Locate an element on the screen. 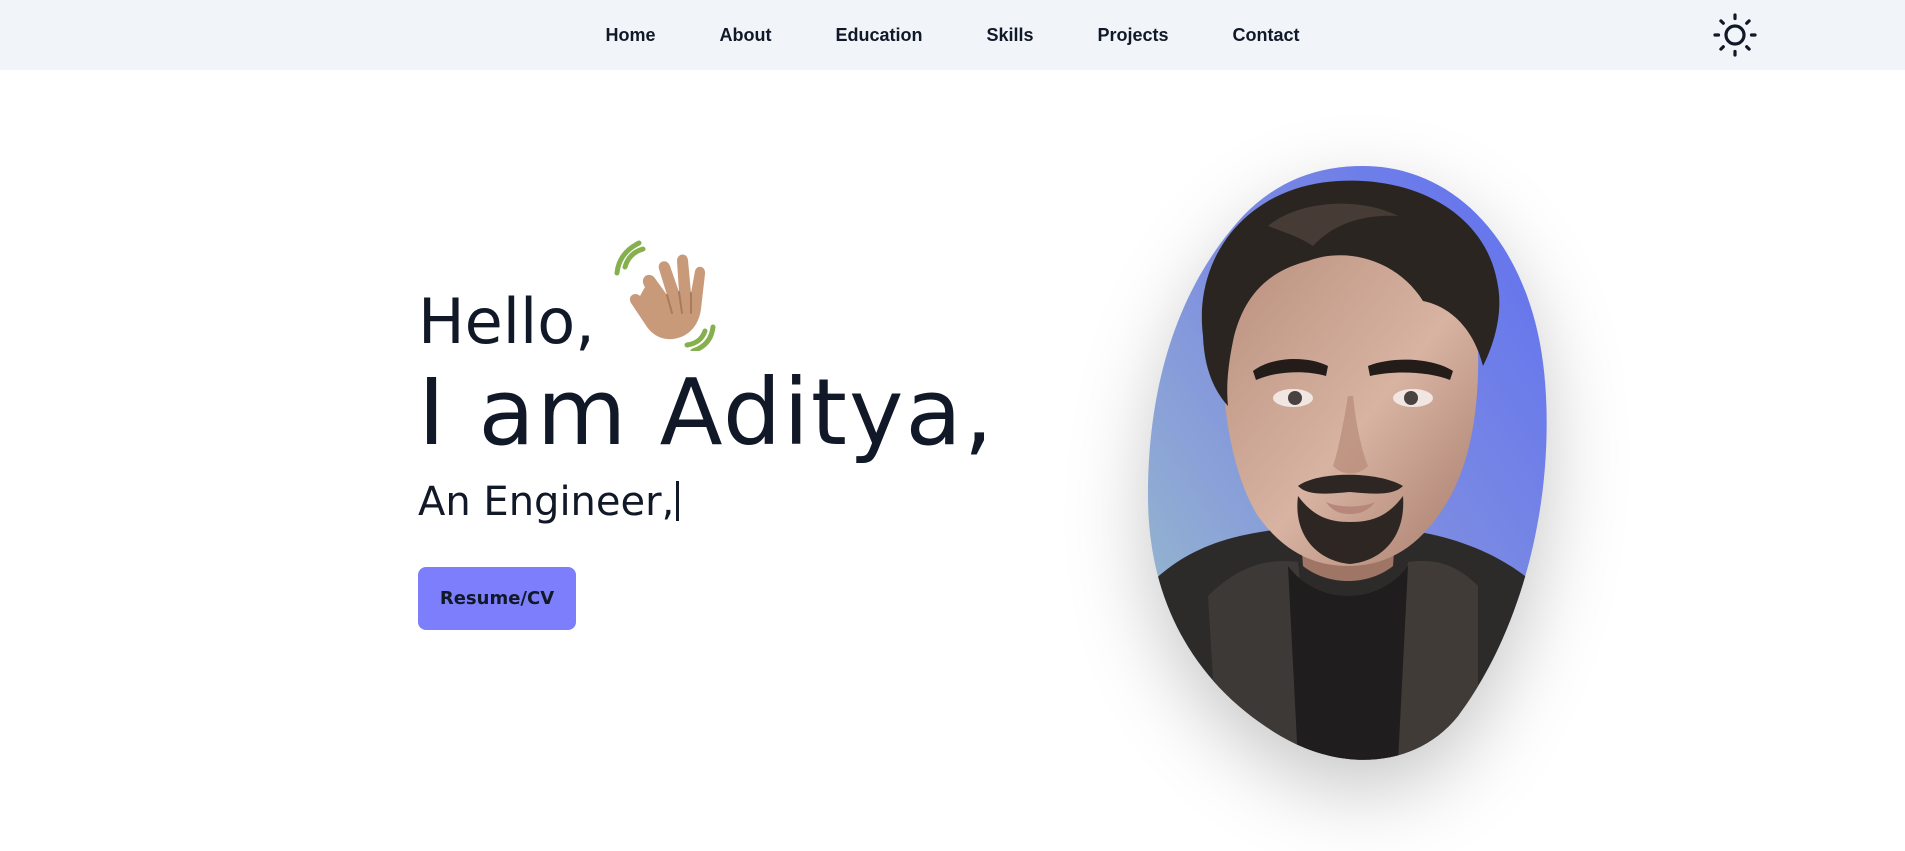 The image size is (1905, 851). hero-name: I am Aditya, is located at coordinates (707, 412).